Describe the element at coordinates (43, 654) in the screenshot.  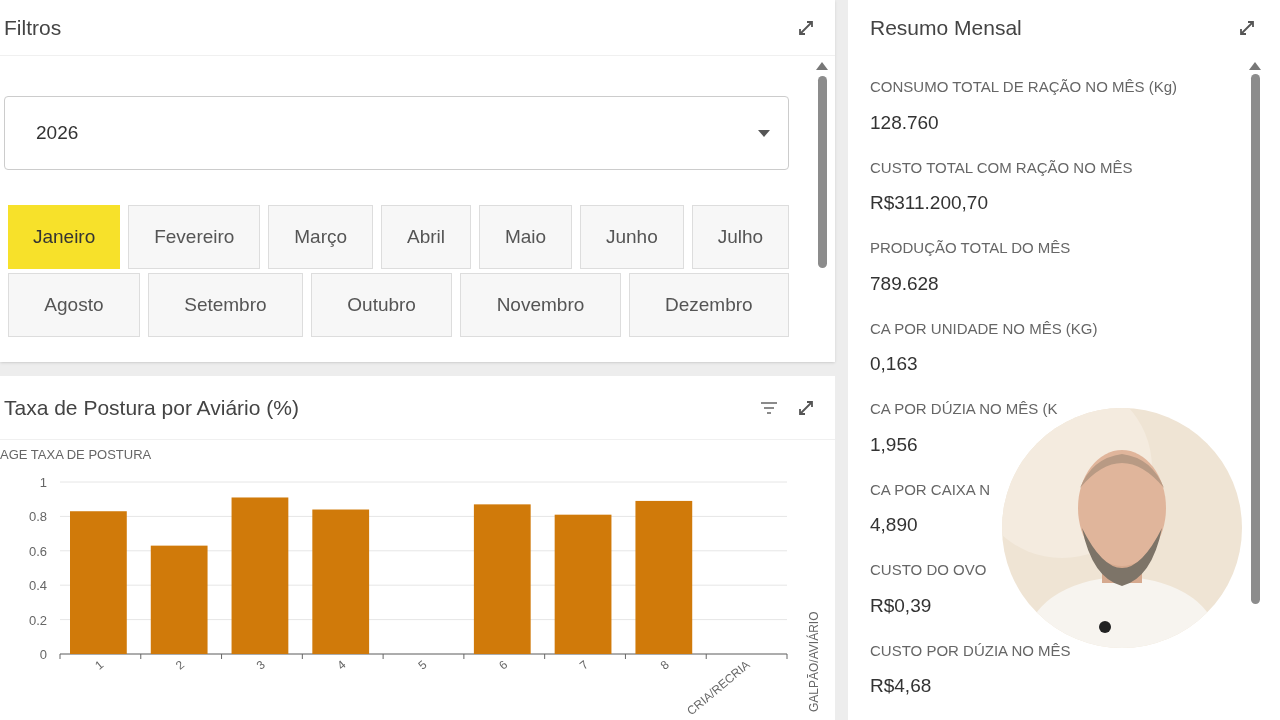
I see `tick-label: 0` at that location.